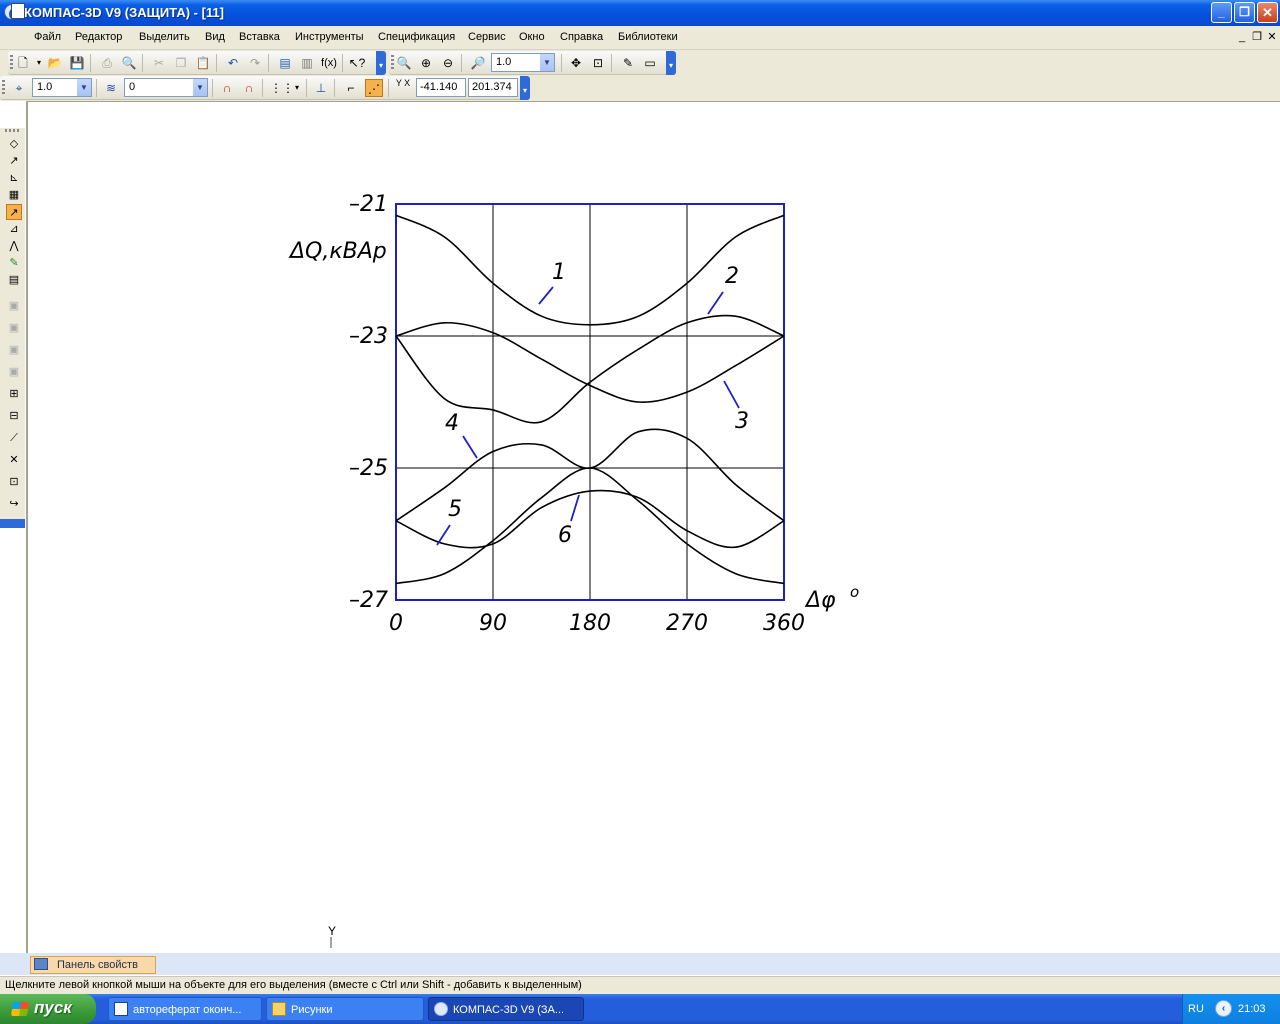 This screenshot has width=1280, height=1024. What do you see at coordinates (368, 204) in the screenshot?
I see `y-tick-label: –21` at bounding box center [368, 204].